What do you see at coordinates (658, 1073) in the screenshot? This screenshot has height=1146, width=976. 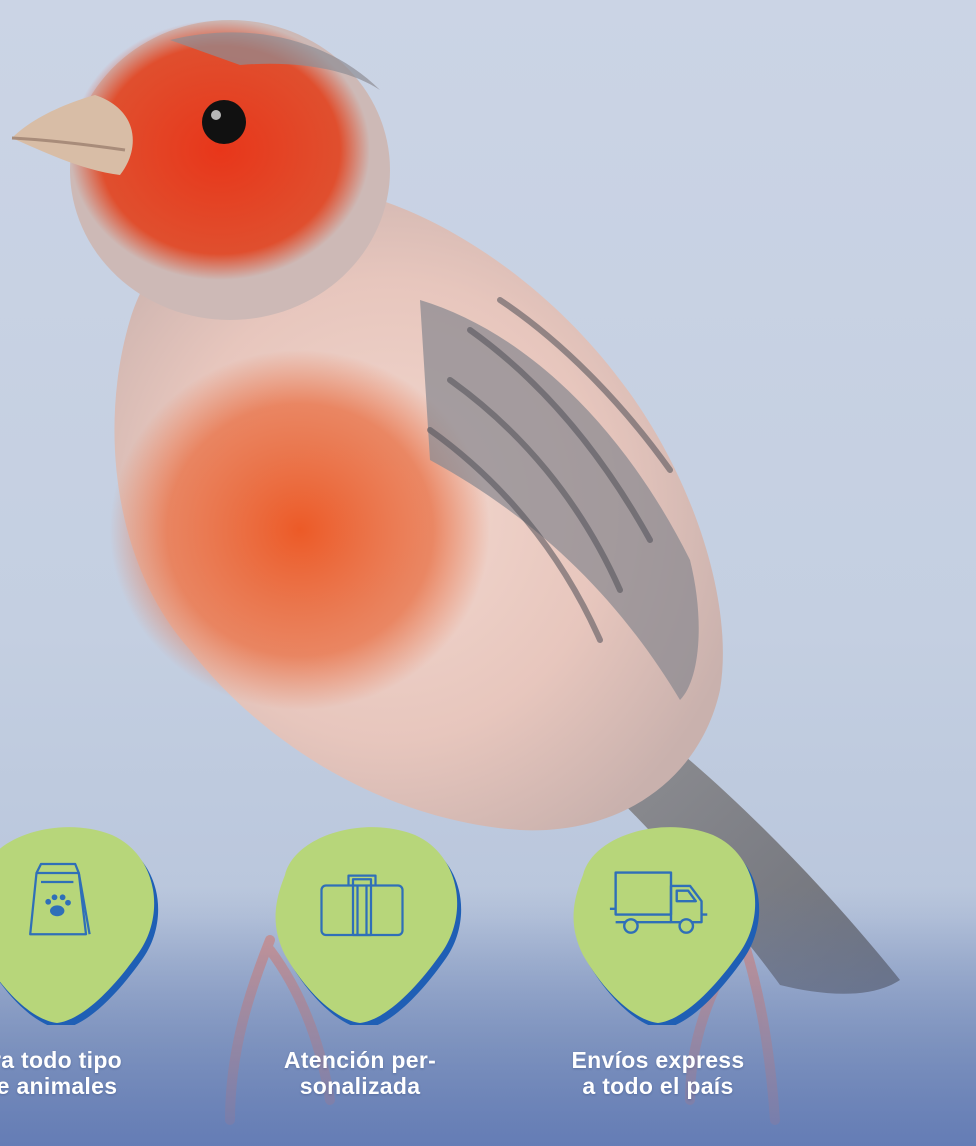 I see `feature-label: Envíos express a todo el país` at bounding box center [658, 1073].